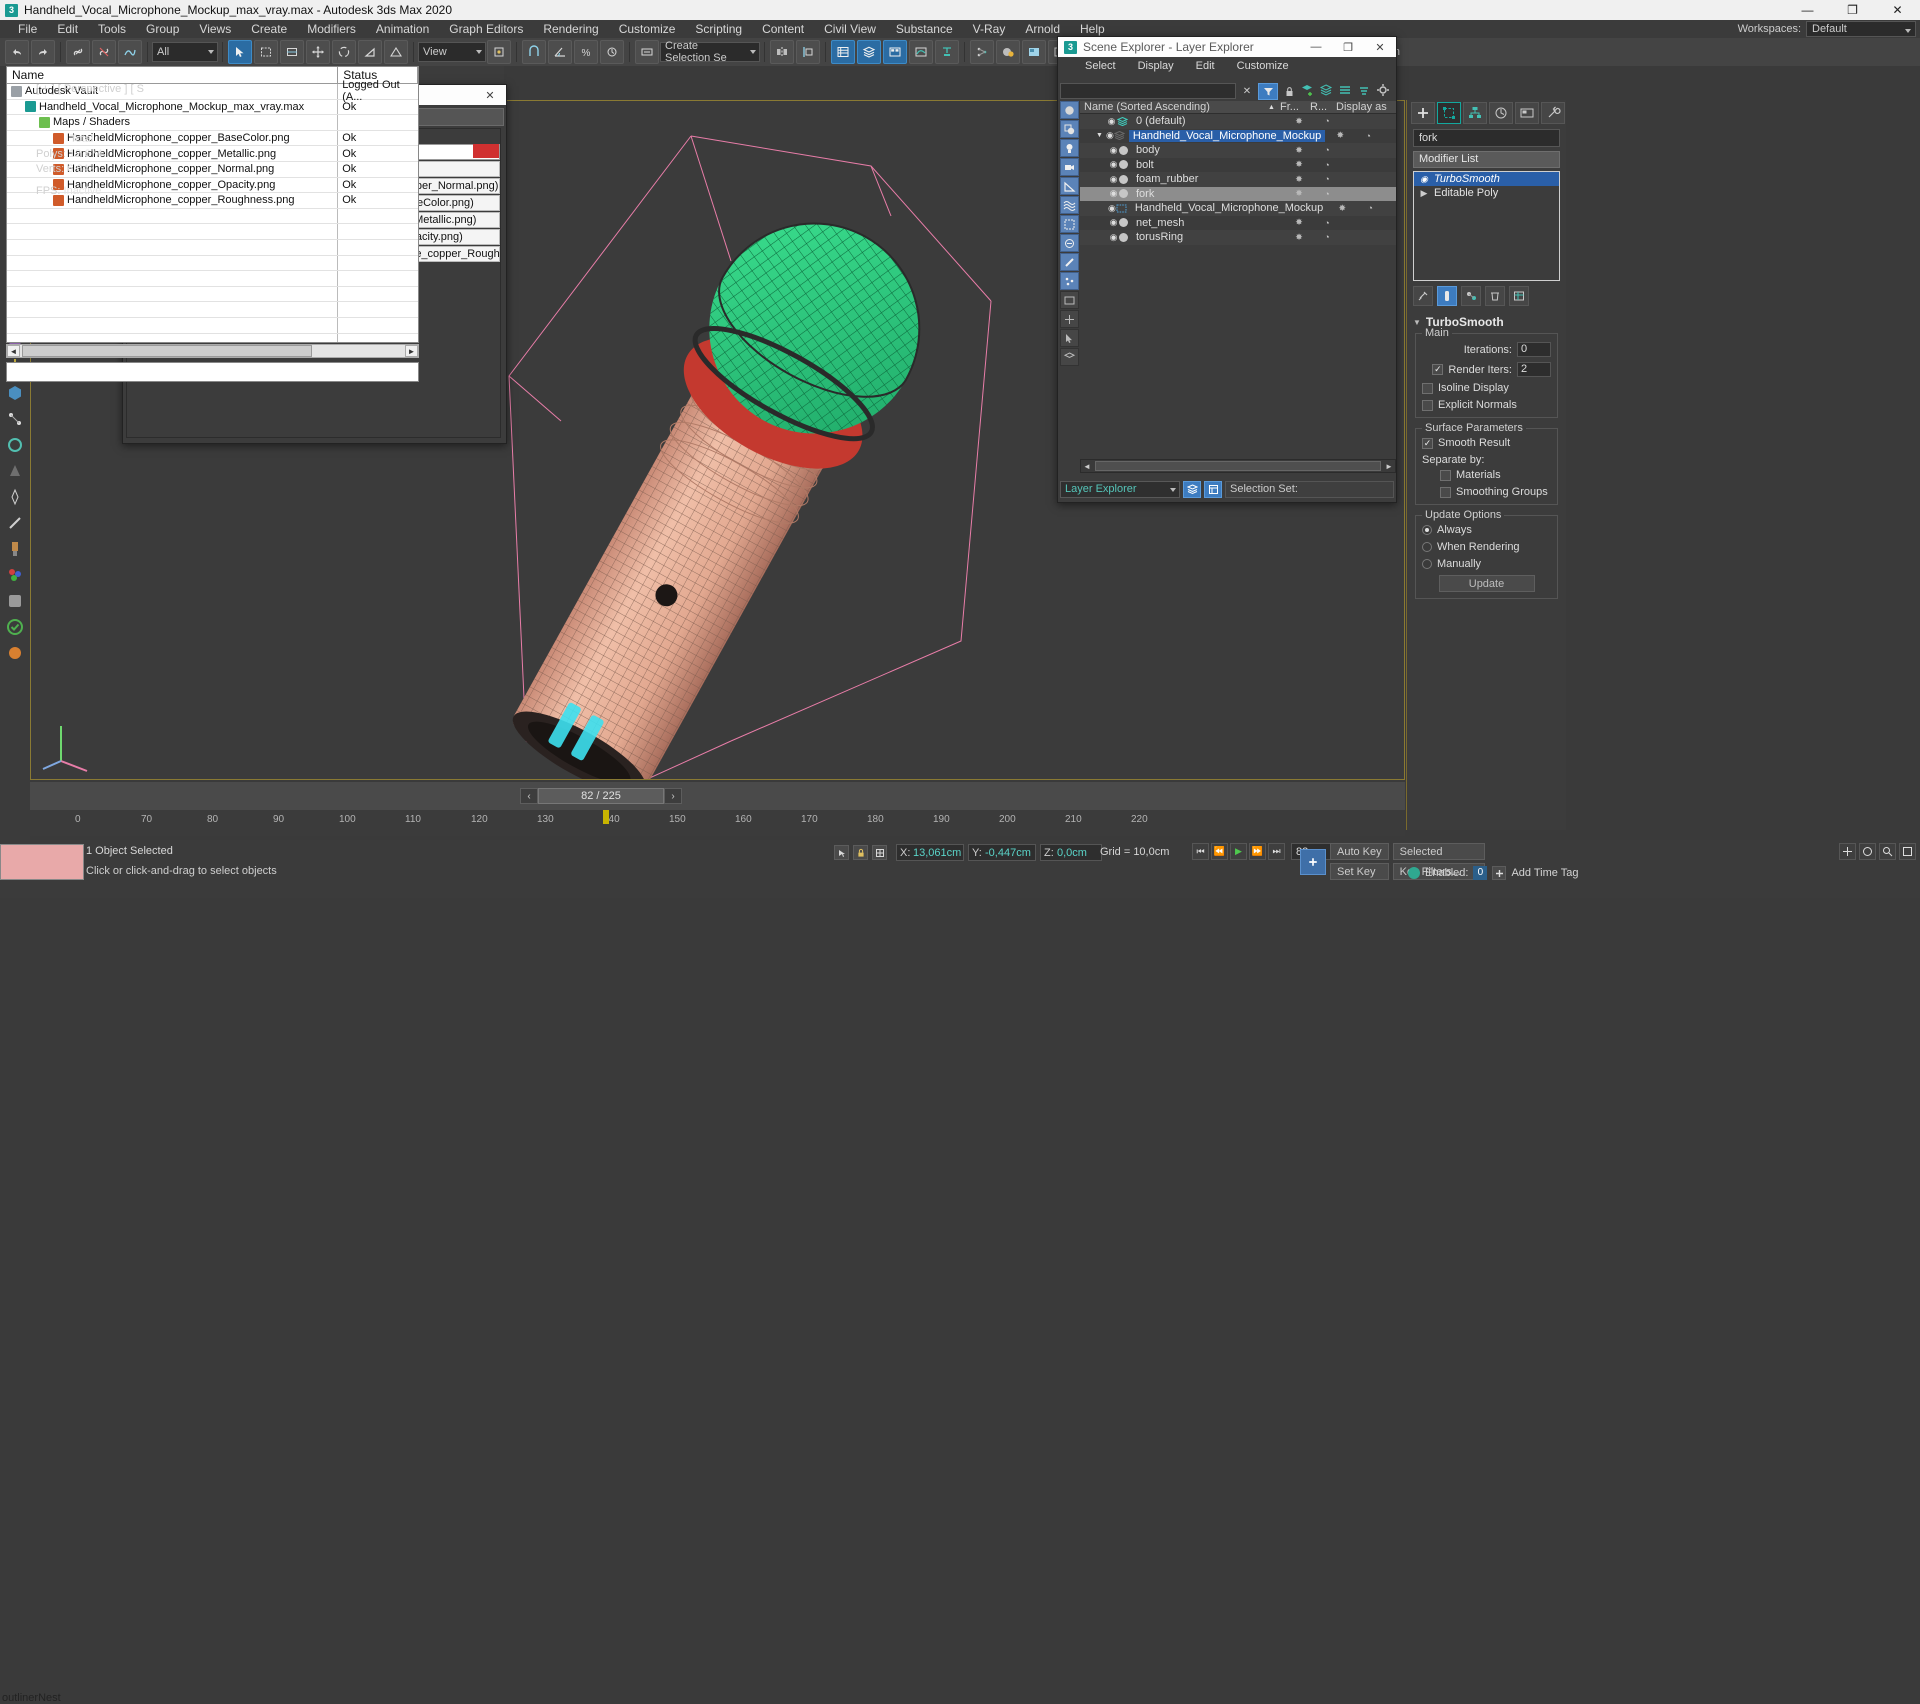 Image resolution: width=1920 pixels, height=1704 pixels. I want to click on explorer-settings-icon, so click(1385, 91).